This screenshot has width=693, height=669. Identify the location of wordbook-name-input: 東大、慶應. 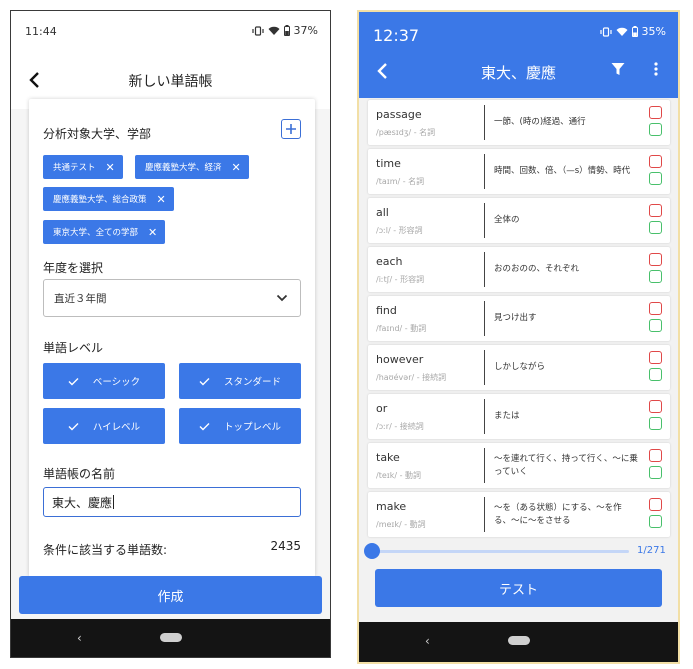
(172, 502).